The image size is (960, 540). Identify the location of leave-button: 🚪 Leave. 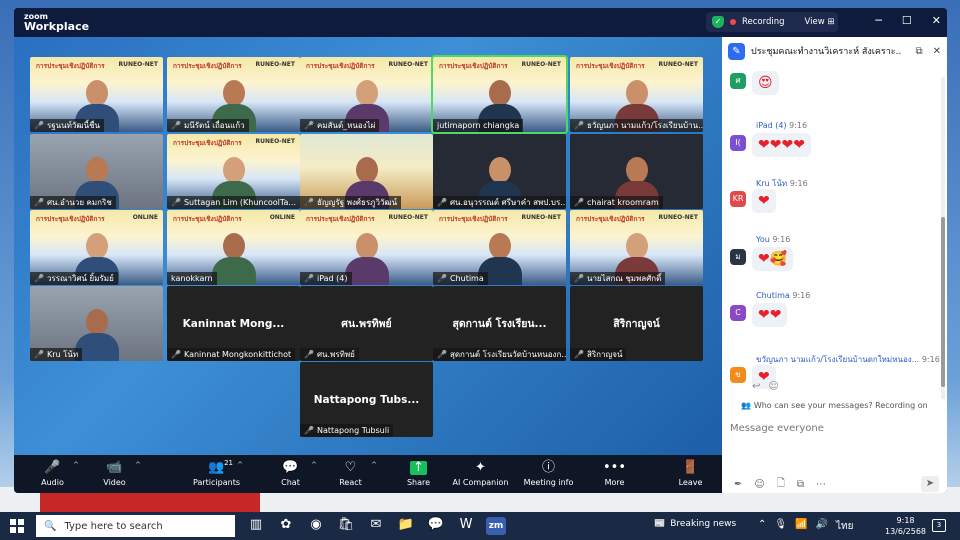
(690, 474).